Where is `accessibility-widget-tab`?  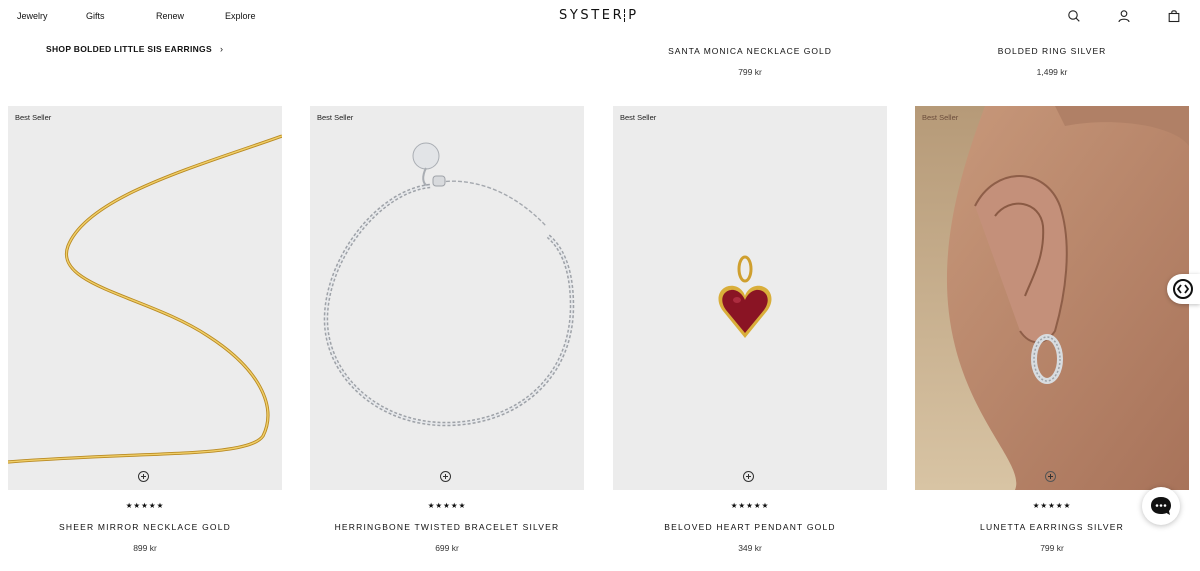 accessibility-widget-tab is located at coordinates (1183, 289).